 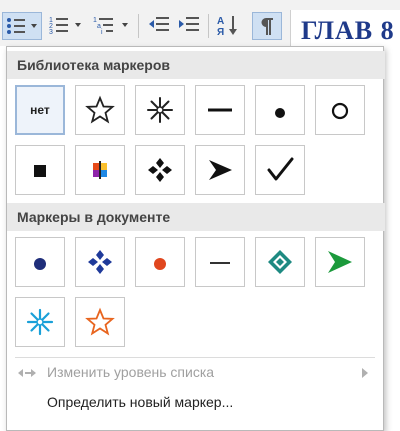 I want to click on bullet-none-label: нет, so click(x=40, y=110).